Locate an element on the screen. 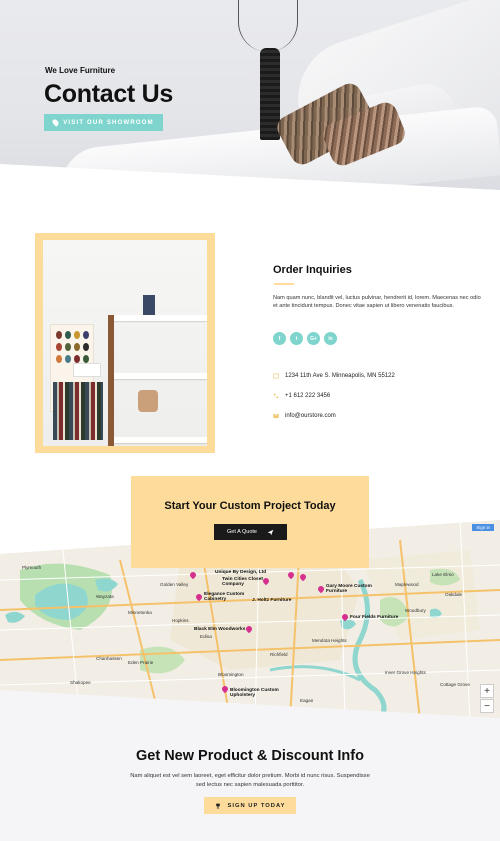 The image size is (500, 841). map-signin-button: Sign in is located at coordinates (483, 527).